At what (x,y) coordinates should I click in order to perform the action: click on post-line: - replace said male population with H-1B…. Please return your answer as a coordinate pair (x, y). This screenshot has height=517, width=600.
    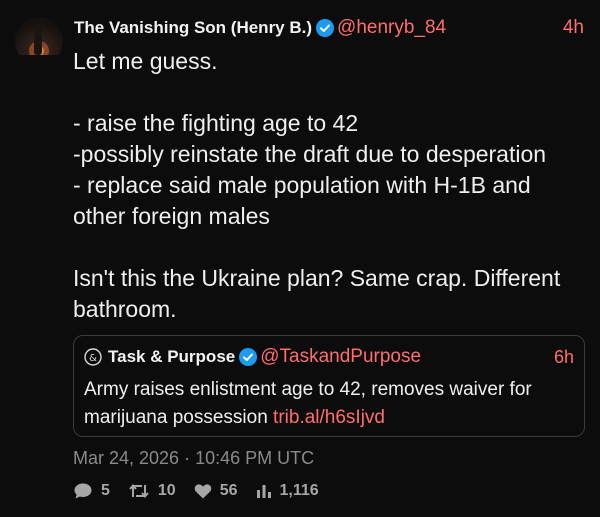
    Looking at the image, I should click on (302, 200).